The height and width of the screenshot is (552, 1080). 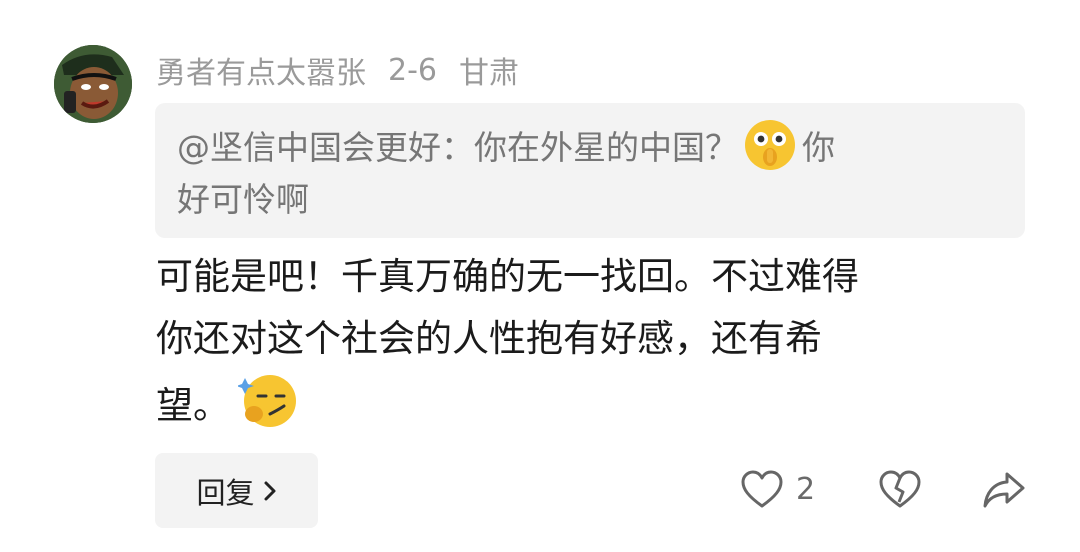 I want to click on avatar, so click(x=93, y=84).